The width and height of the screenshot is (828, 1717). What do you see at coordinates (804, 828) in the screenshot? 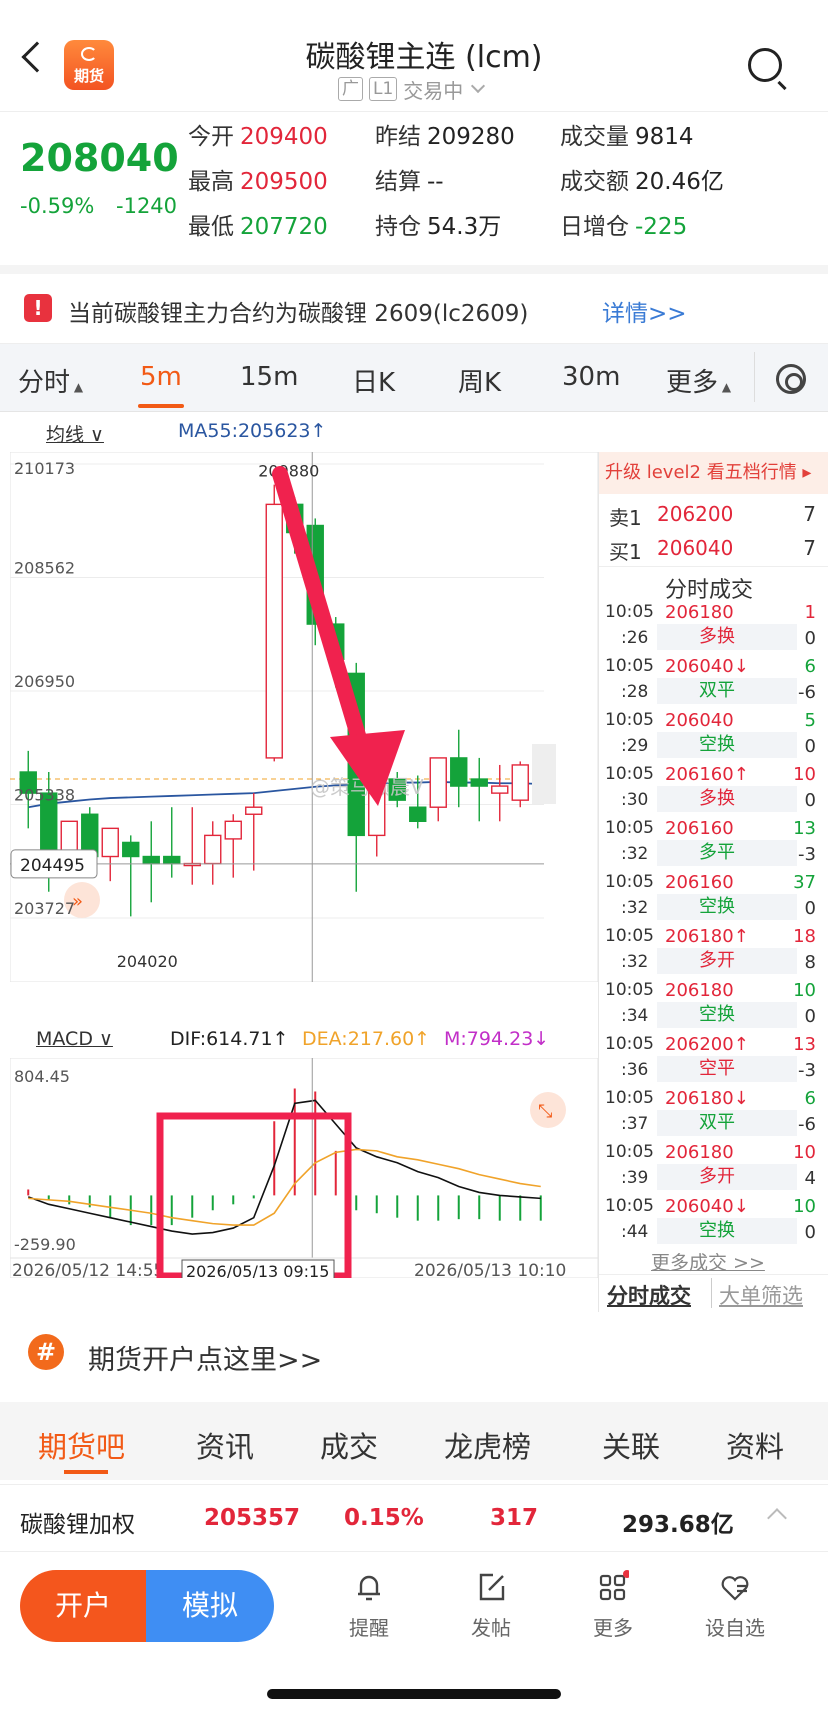
I see `trade-volume: 13` at bounding box center [804, 828].